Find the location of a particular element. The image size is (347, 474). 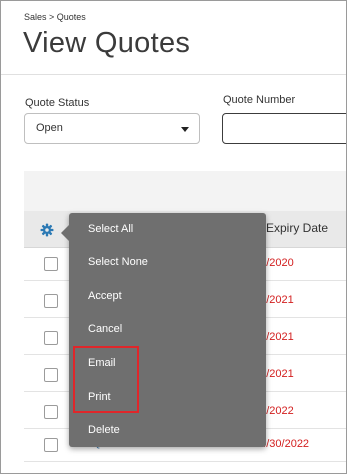

quote-status-value: Open is located at coordinates (49, 128).